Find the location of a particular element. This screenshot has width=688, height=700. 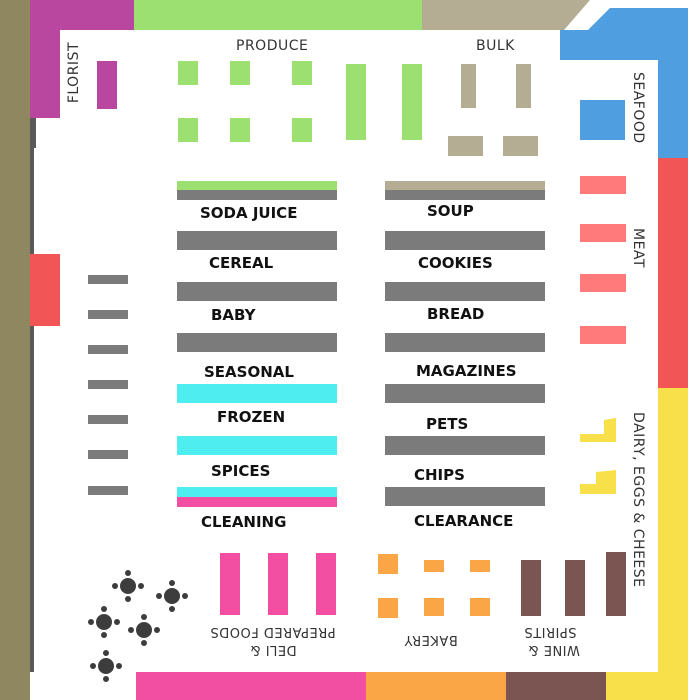

dairy-band is located at coordinates (673, 544).